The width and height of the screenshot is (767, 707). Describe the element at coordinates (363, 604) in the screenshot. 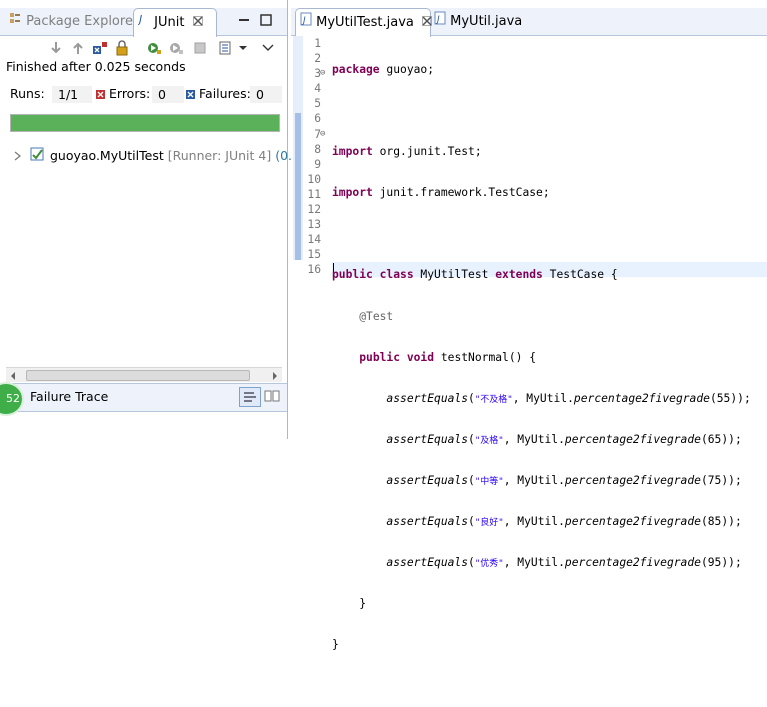

I see `code-line-14: }` at that location.